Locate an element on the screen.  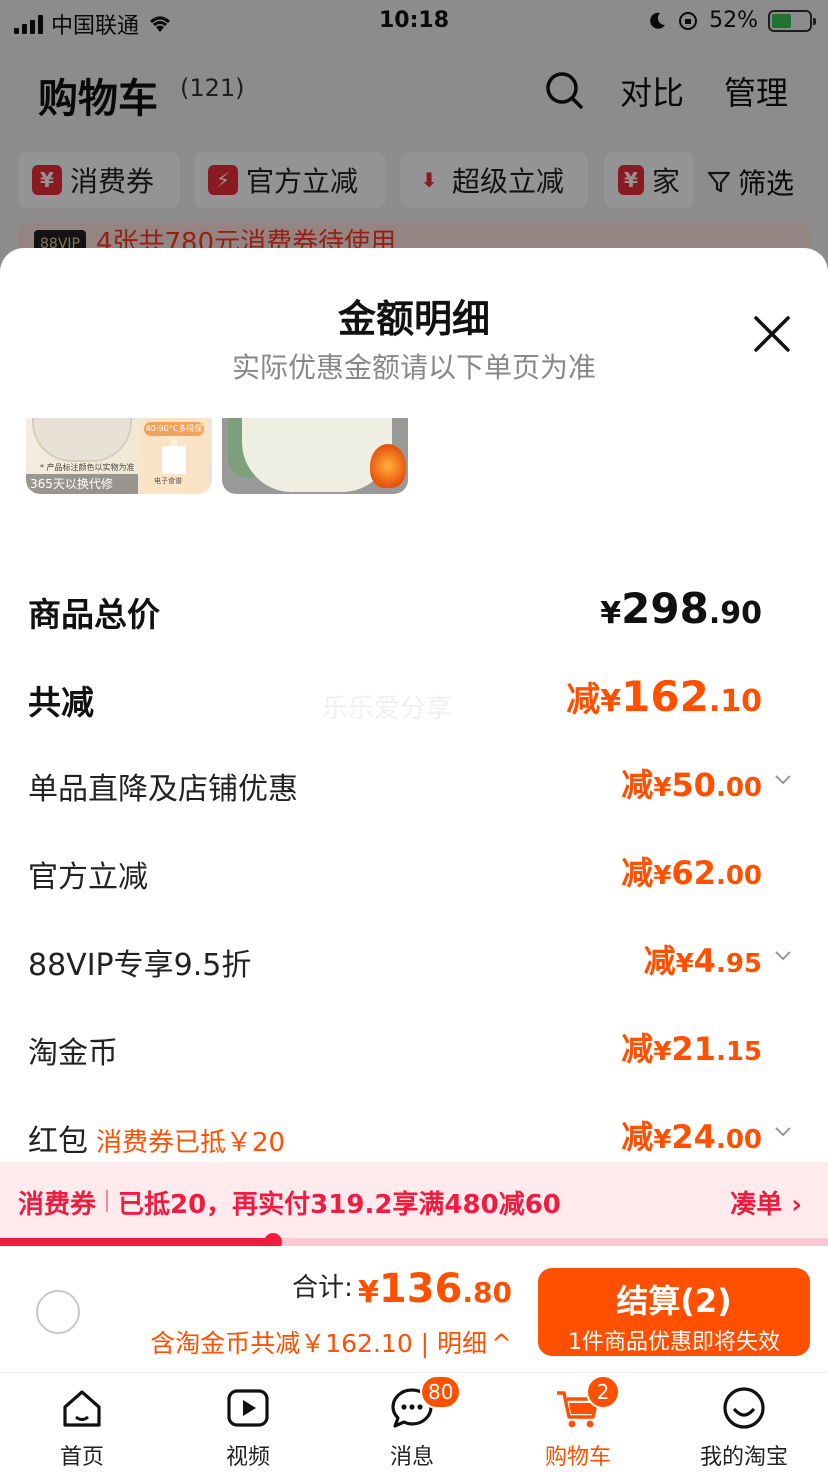
row-red-packet: 红包 消费券已抵￥20 减¥24.00 is located at coordinates (414, 1137).